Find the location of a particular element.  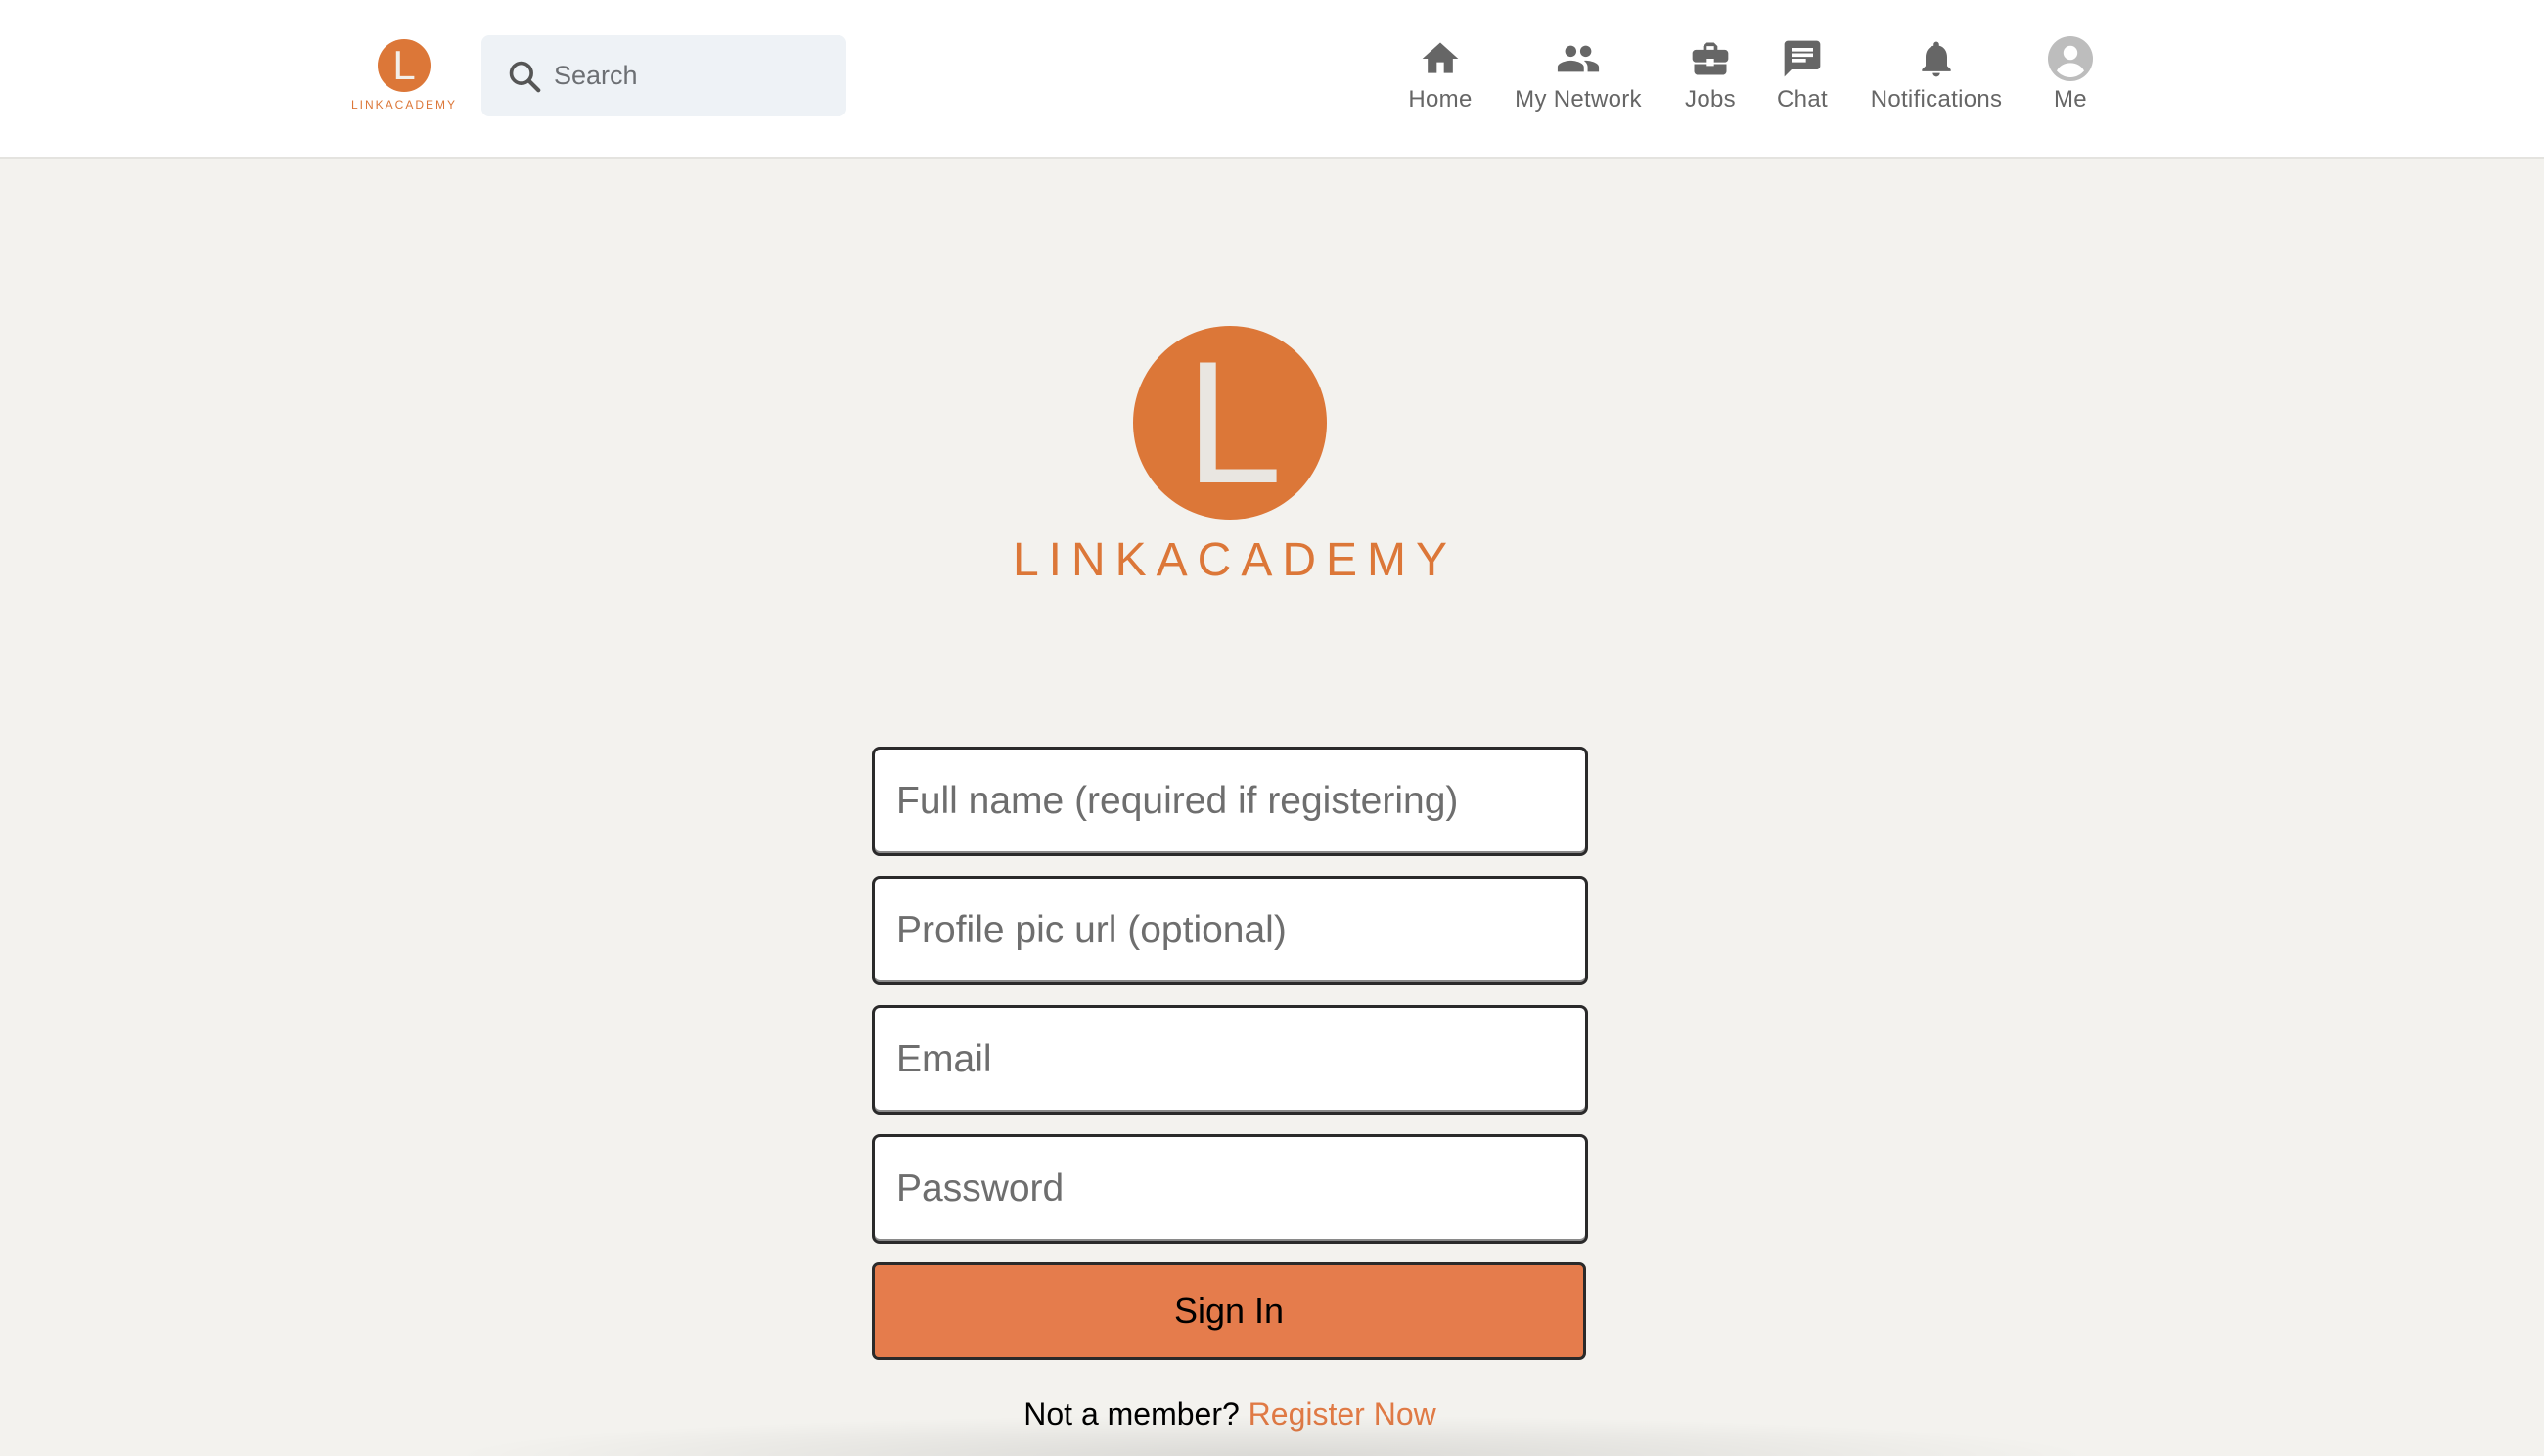

nav-chat: Chat is located at coordinates (1803, 76).